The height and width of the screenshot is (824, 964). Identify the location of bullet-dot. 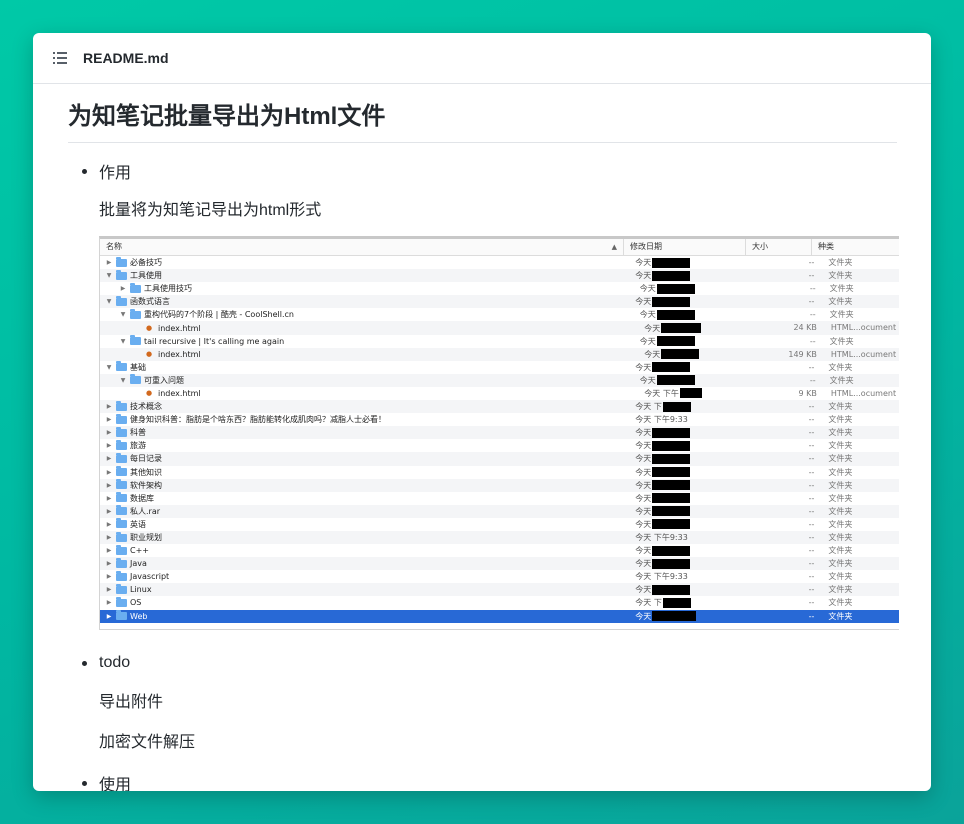
(84, 783).